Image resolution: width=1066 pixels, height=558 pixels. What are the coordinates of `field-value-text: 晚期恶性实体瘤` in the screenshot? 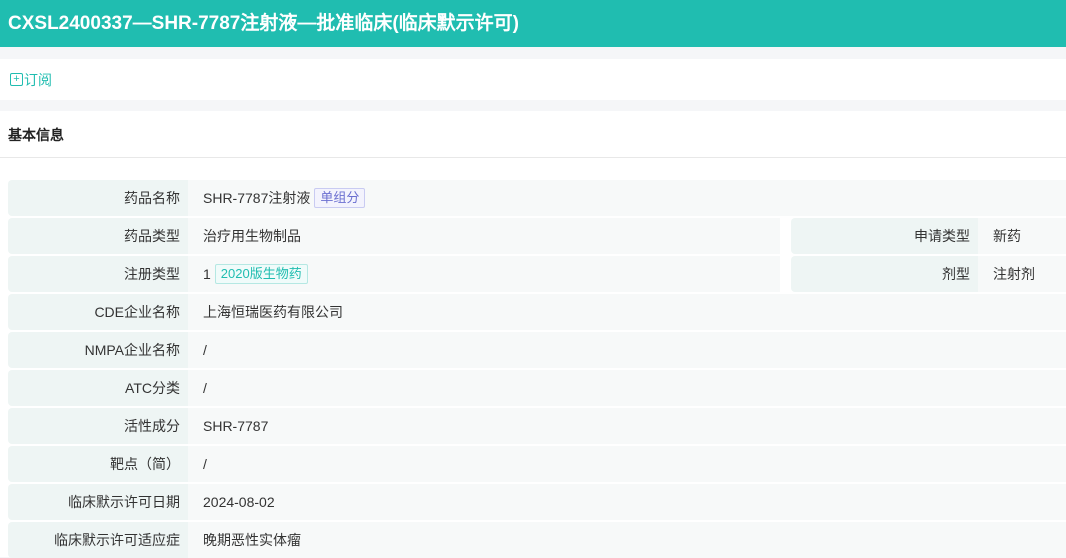 It's located at (252, 540).